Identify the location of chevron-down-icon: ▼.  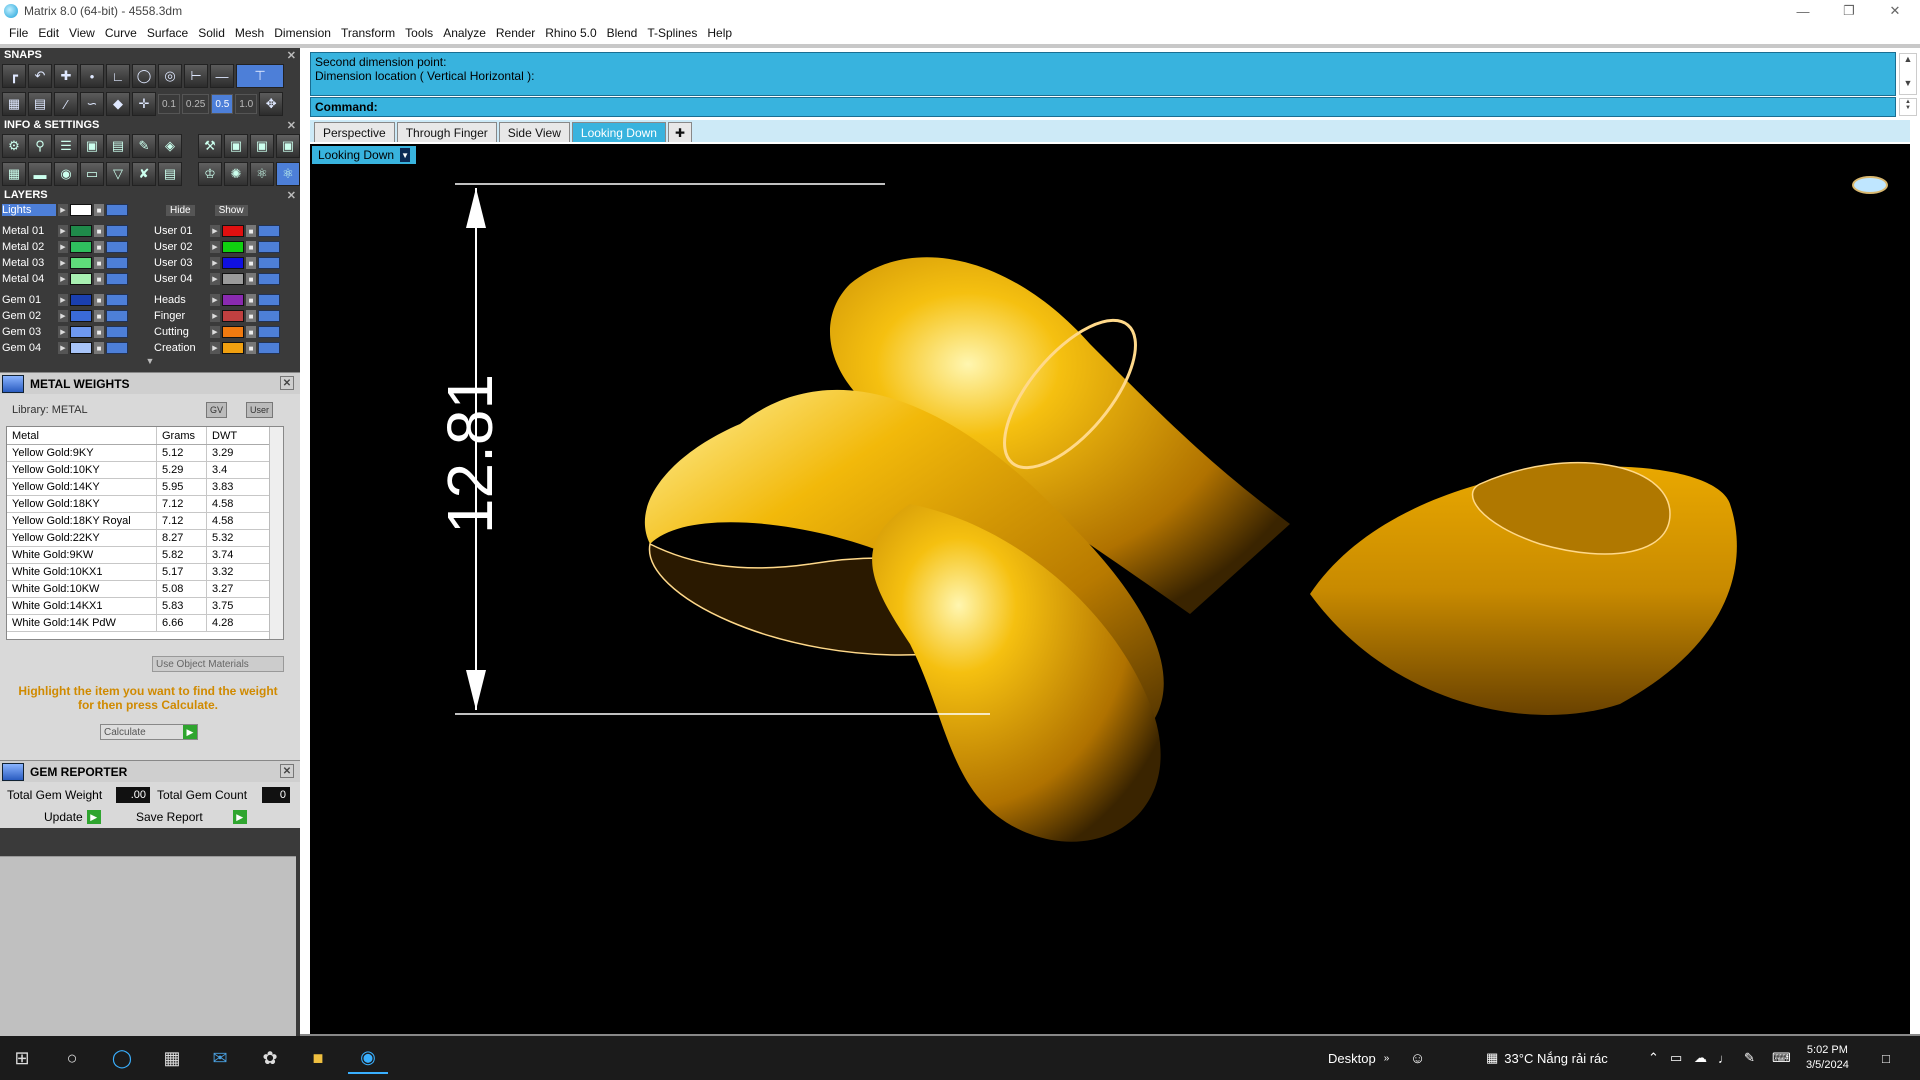
(1908, 108).